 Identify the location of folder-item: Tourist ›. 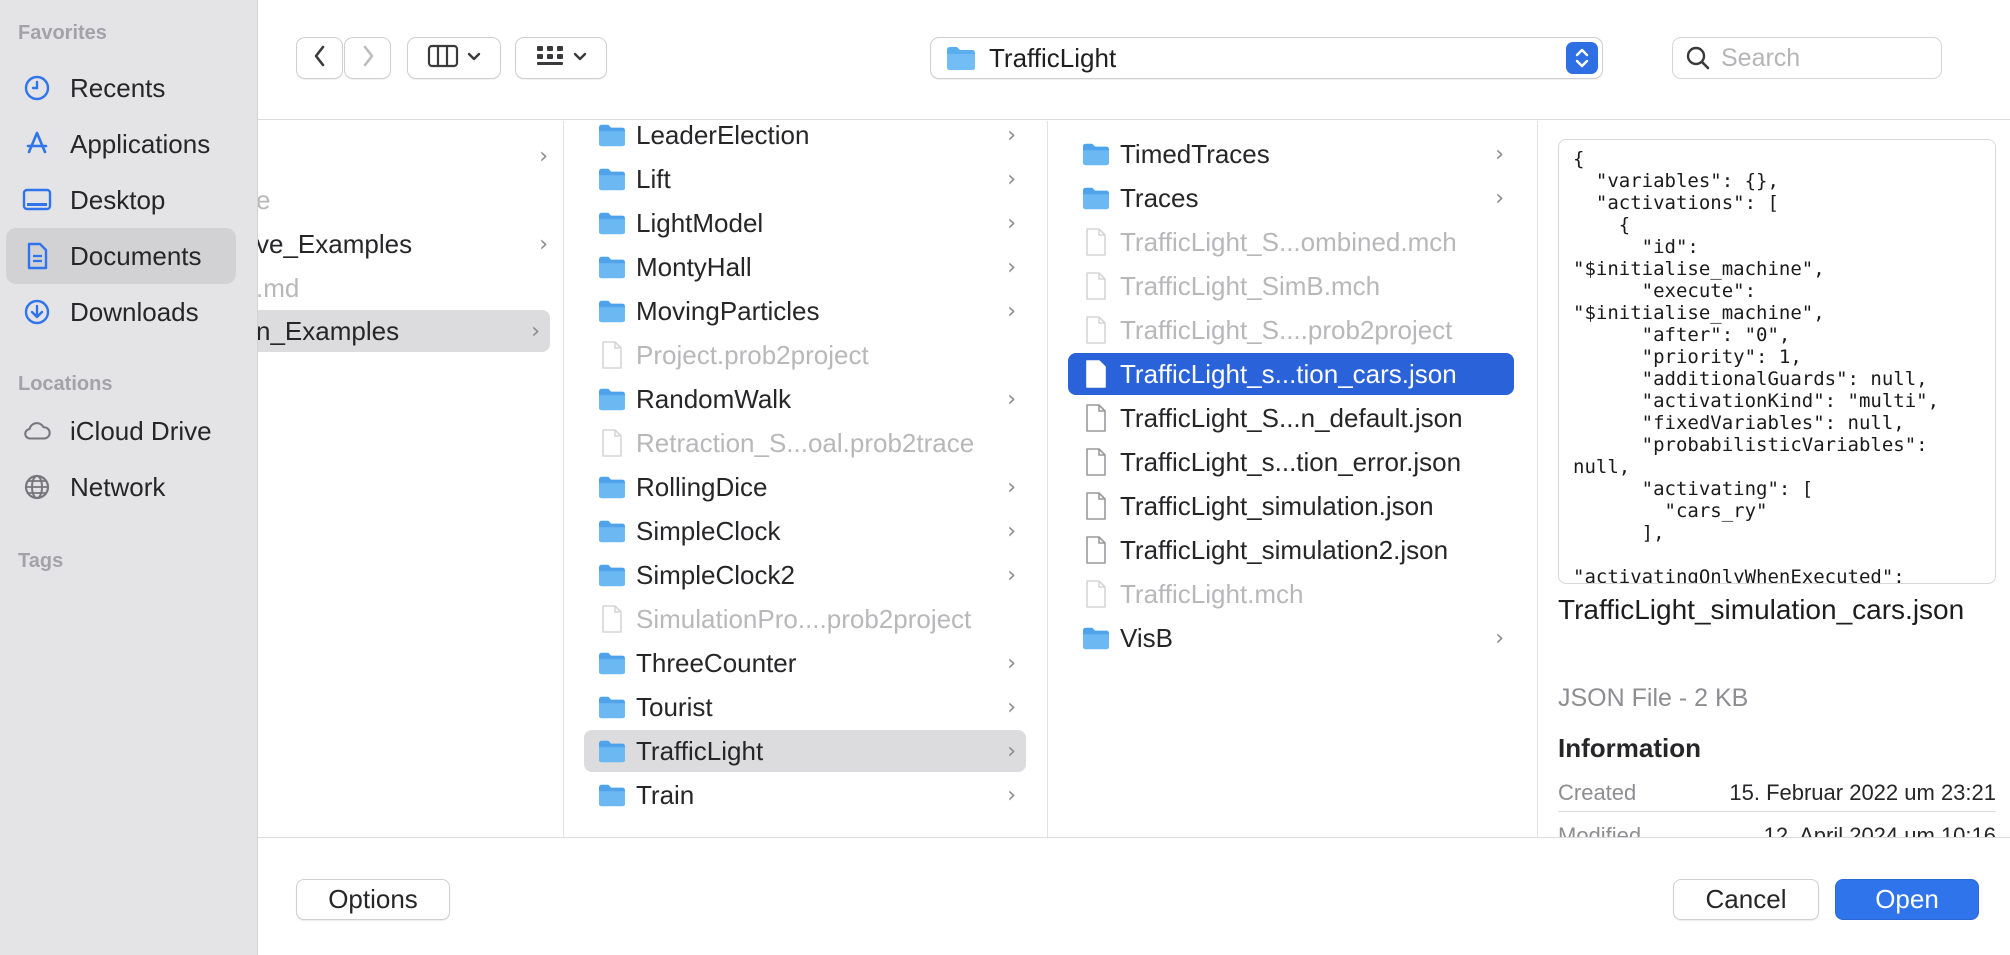
(805, 707).